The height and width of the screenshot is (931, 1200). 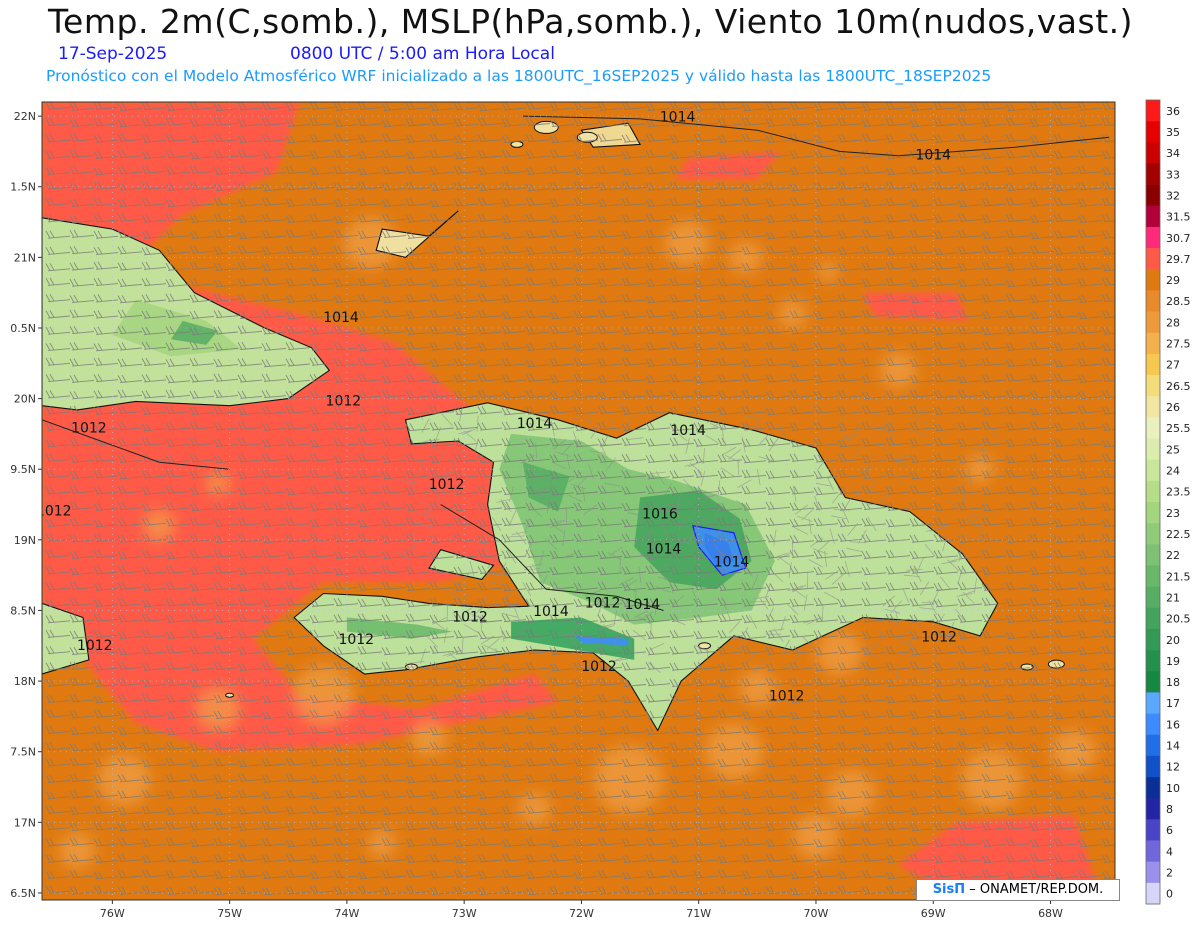 I want to click on lon-tick-label: 74W, so click(x=346, y=913).